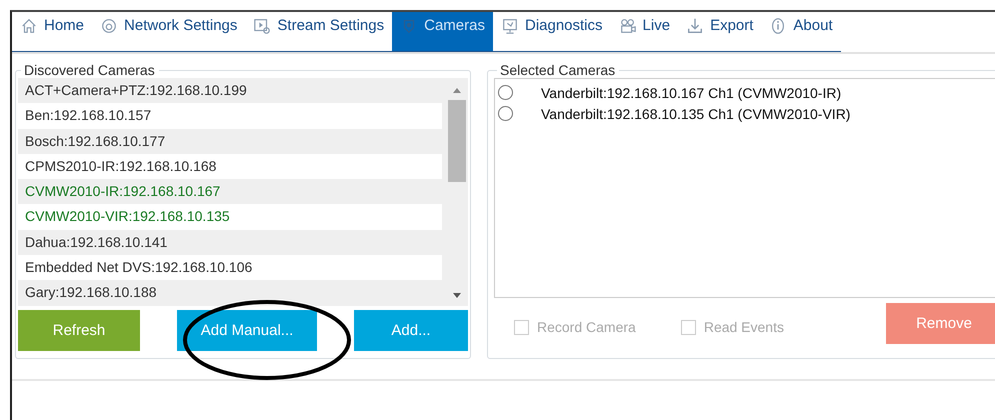 This screenshot has height=420, width=995. I want to click on group-title: Selected Cameras, so click(557, 70).